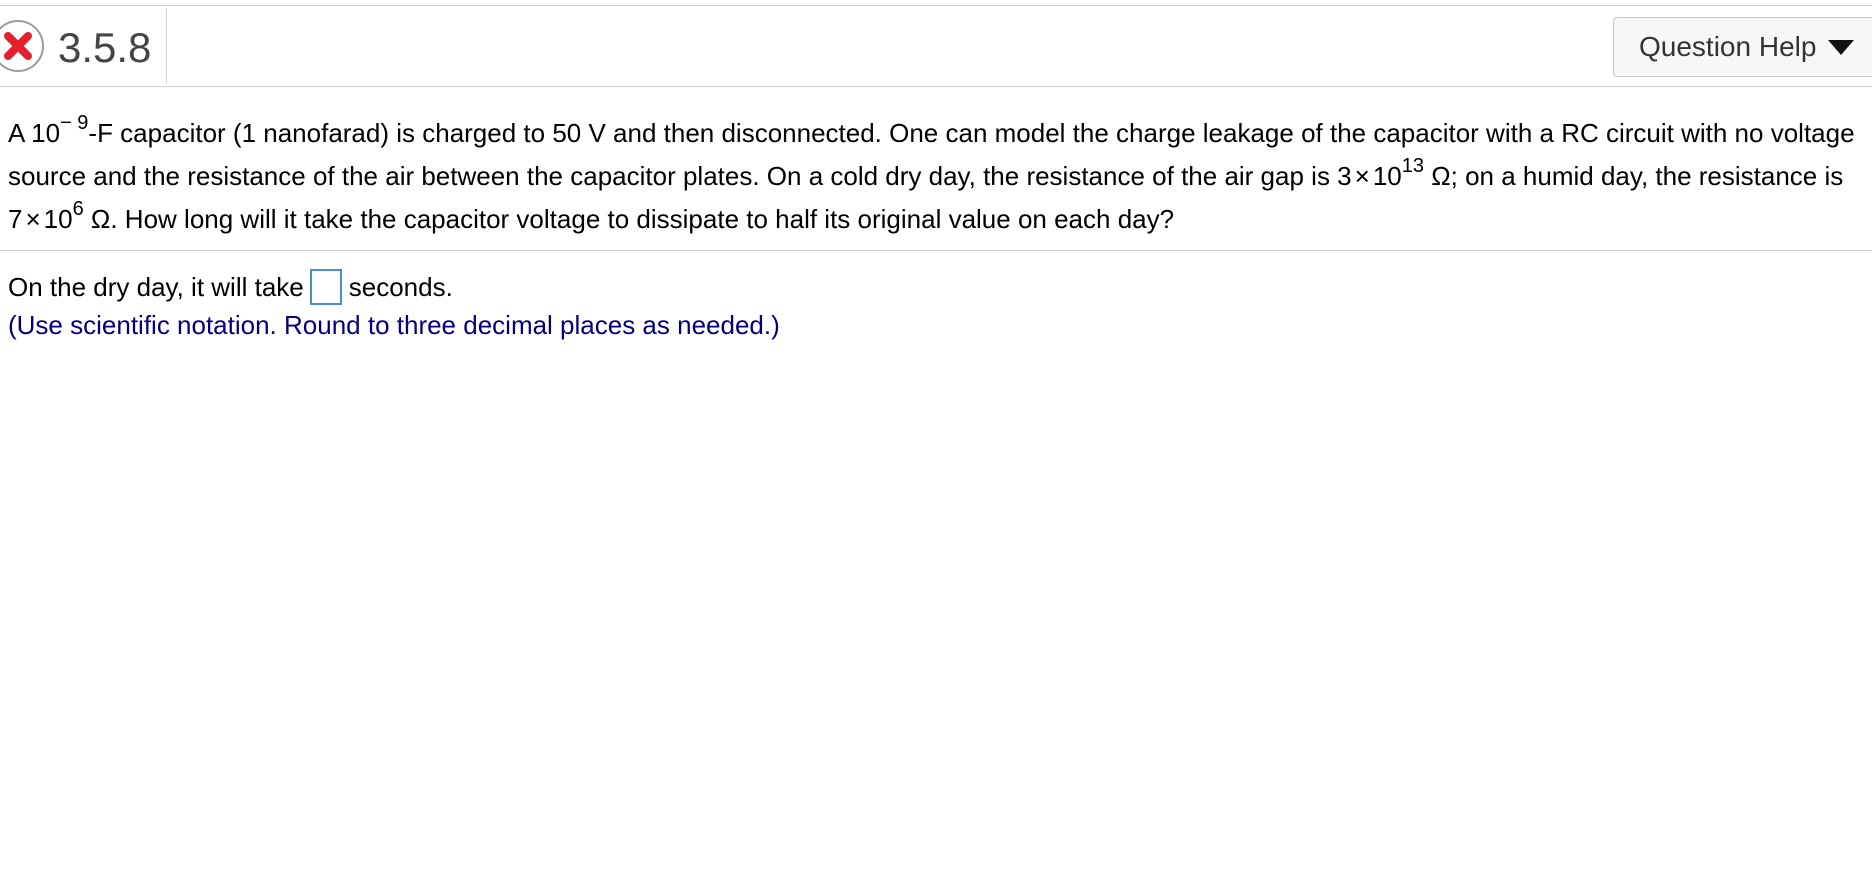  I want to click on answer-input, so click(325, 287).